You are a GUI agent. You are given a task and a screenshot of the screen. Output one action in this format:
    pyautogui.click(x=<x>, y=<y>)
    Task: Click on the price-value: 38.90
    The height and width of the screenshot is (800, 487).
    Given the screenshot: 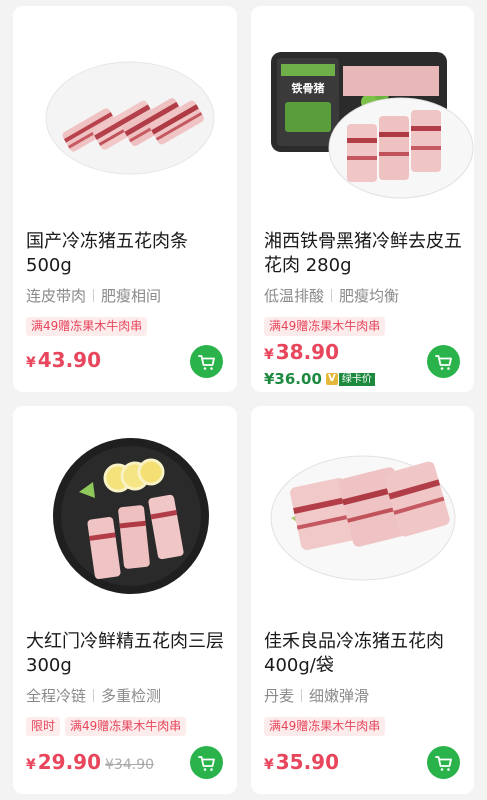 What is the action you would take?
    pyautogui.click(x=307, y=352)
    